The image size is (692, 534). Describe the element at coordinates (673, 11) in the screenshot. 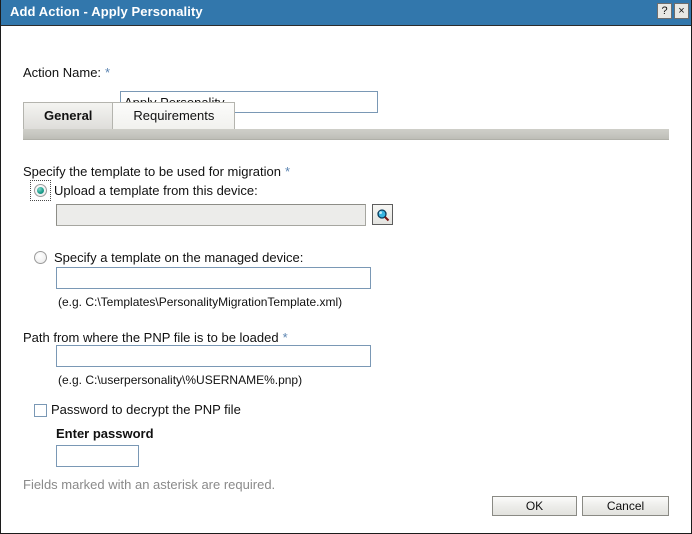

I see `title-bar-buttons: ? ×` at that location.